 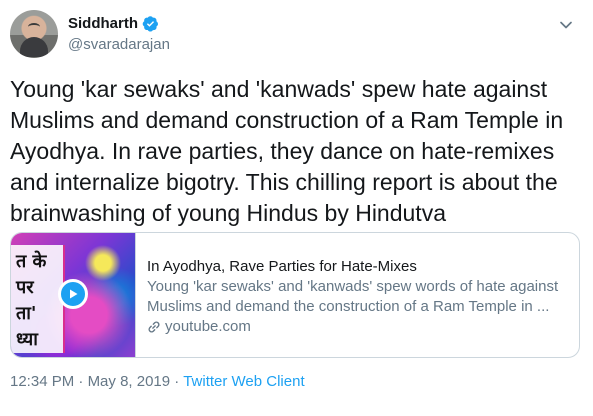 I want to click on play-icon, so click(x=73, y=294).